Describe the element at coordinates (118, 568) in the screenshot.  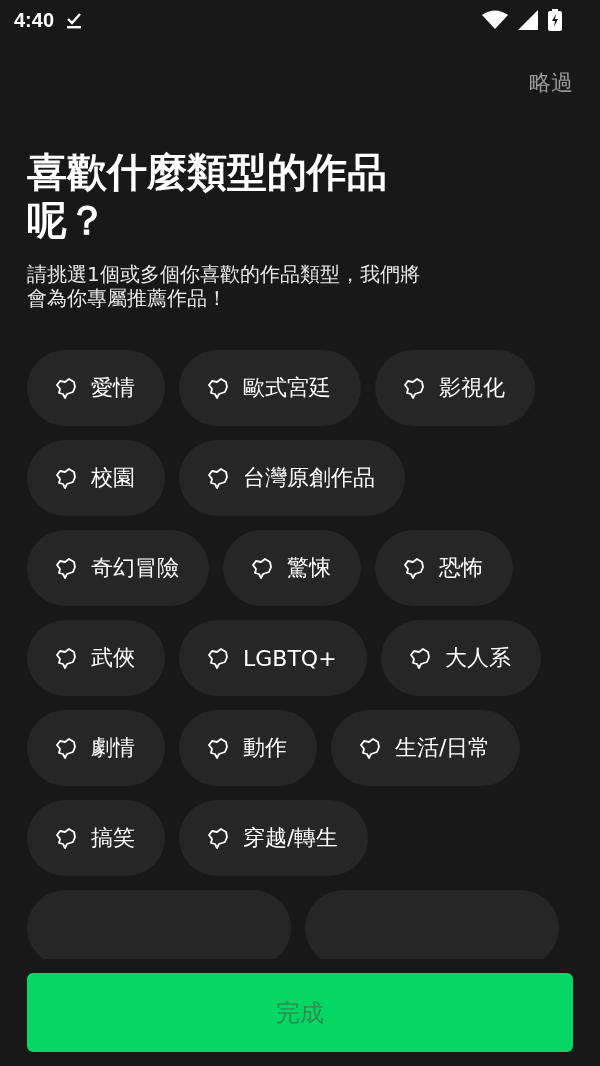
I see `genre-chip: 奇幻冒險` at that location.